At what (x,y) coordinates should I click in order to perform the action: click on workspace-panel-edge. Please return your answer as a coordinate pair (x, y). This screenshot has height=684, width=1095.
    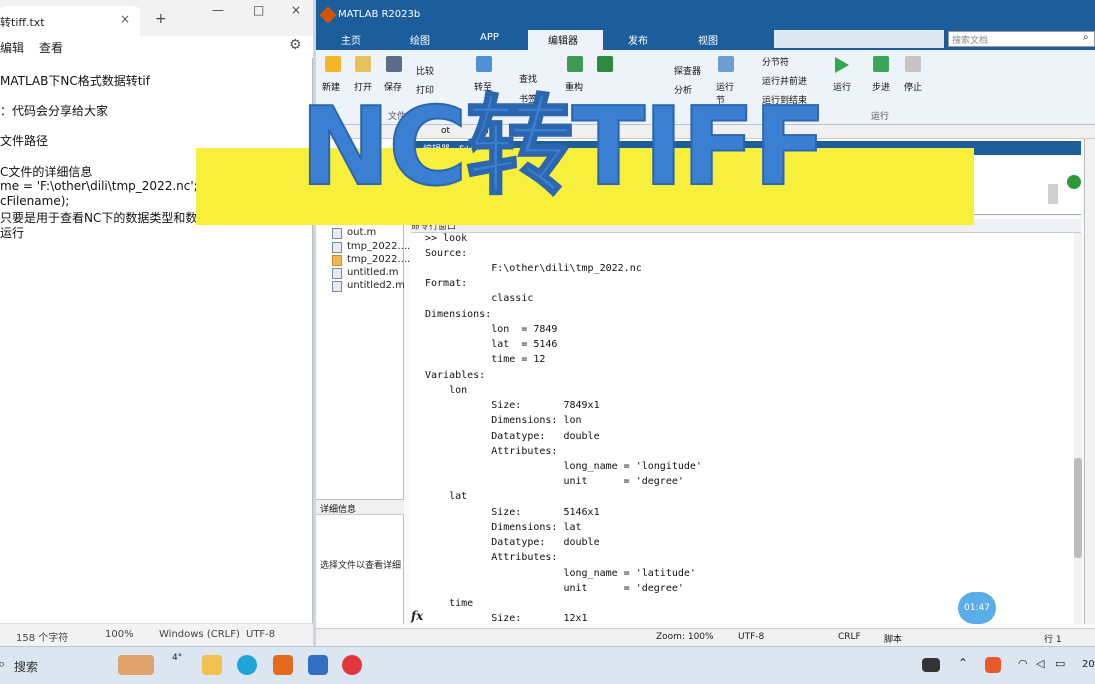
    Looking at the image, I should click on (1089, 381).